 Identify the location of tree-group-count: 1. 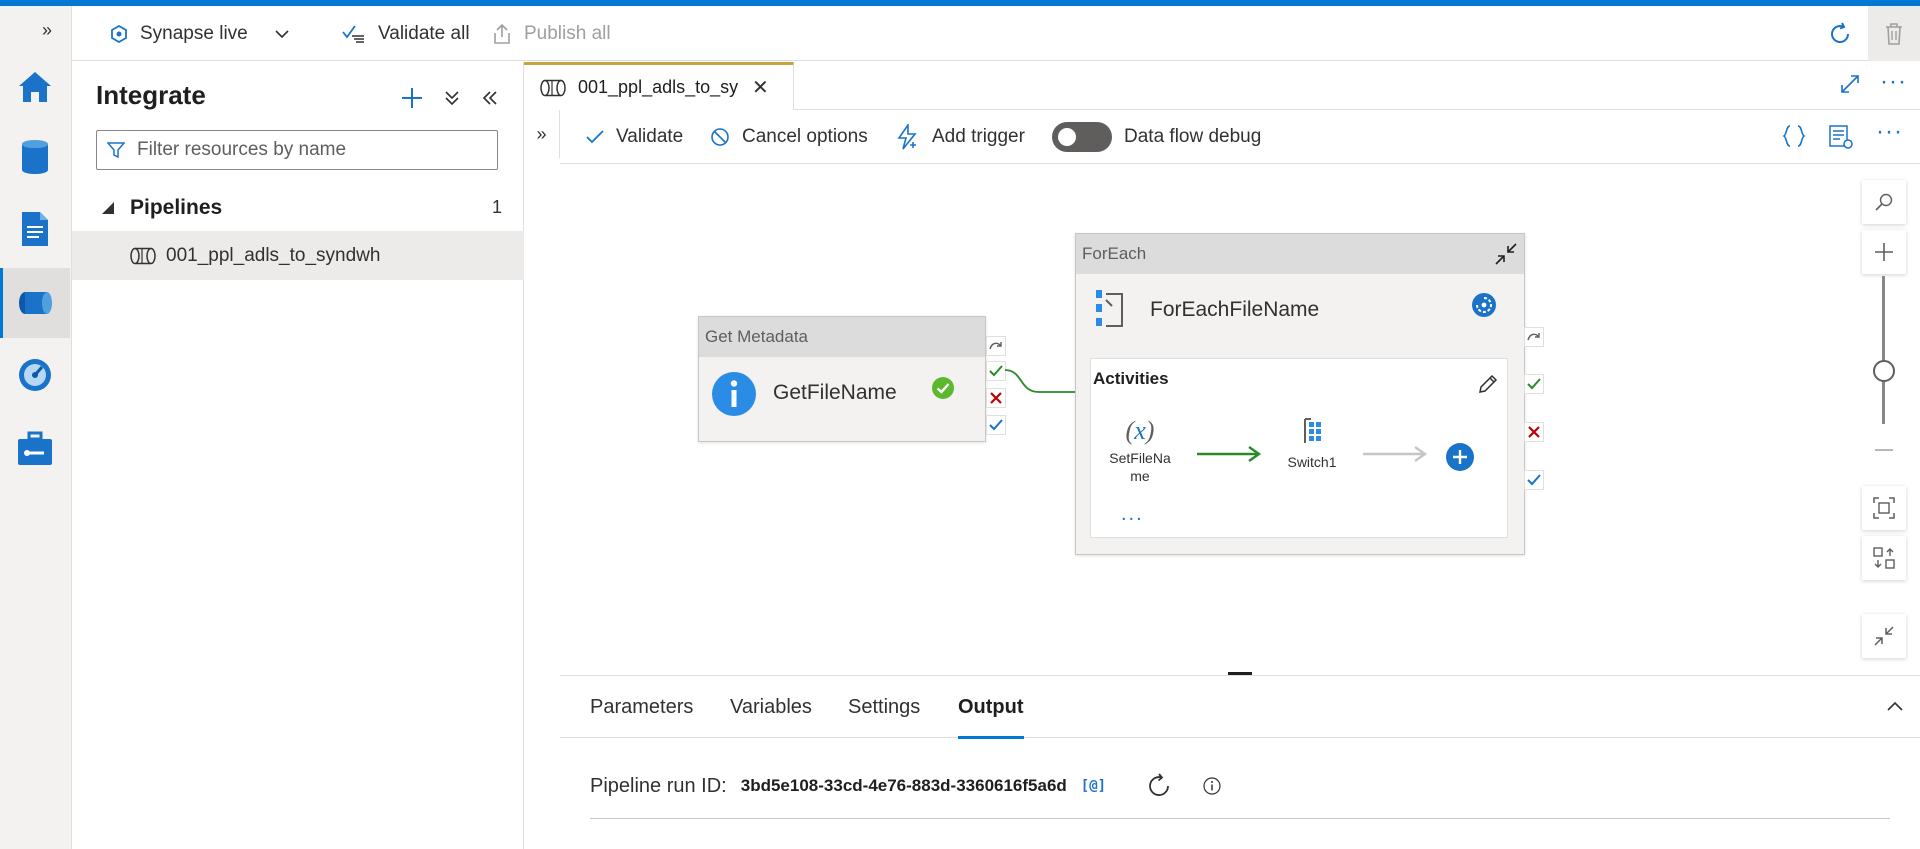
(496, 207).